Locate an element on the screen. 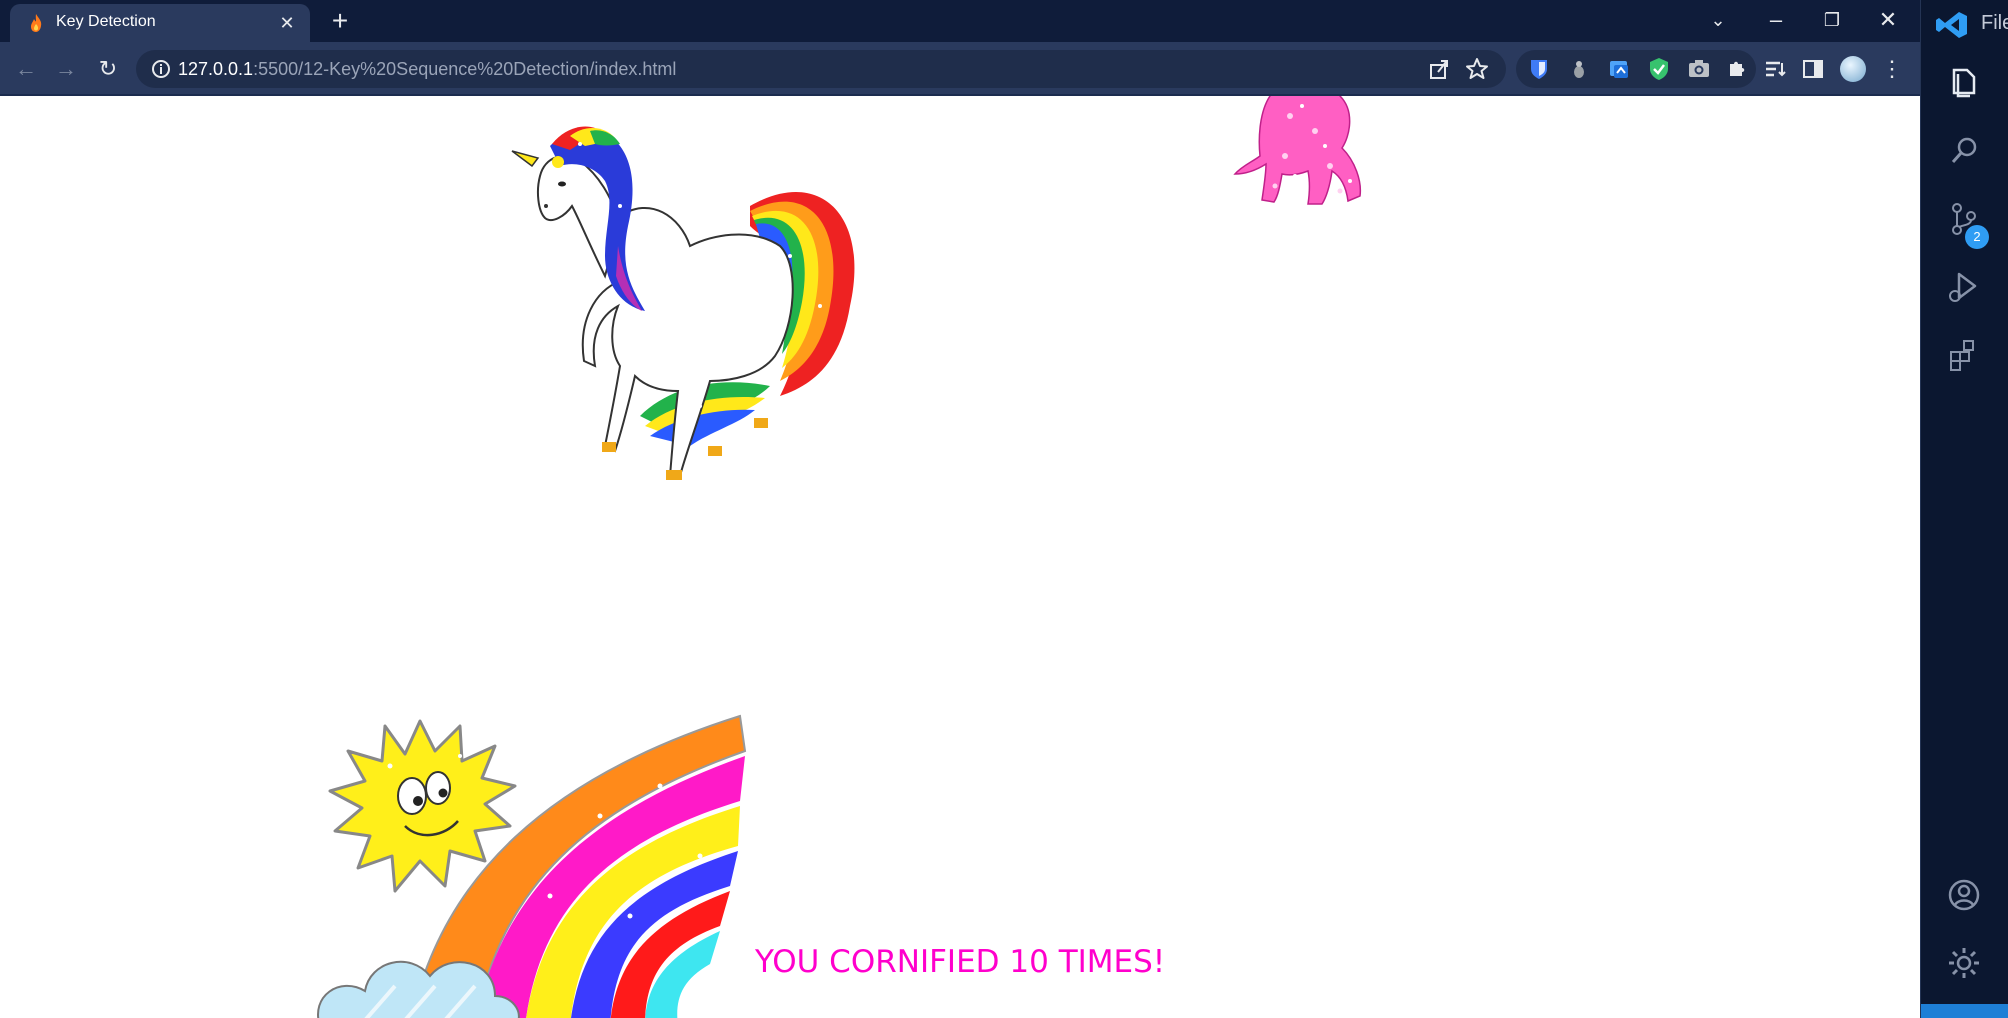 The image size is (2008, 1018). restore-icon: ❐ is located at coordinates (1832, 20).